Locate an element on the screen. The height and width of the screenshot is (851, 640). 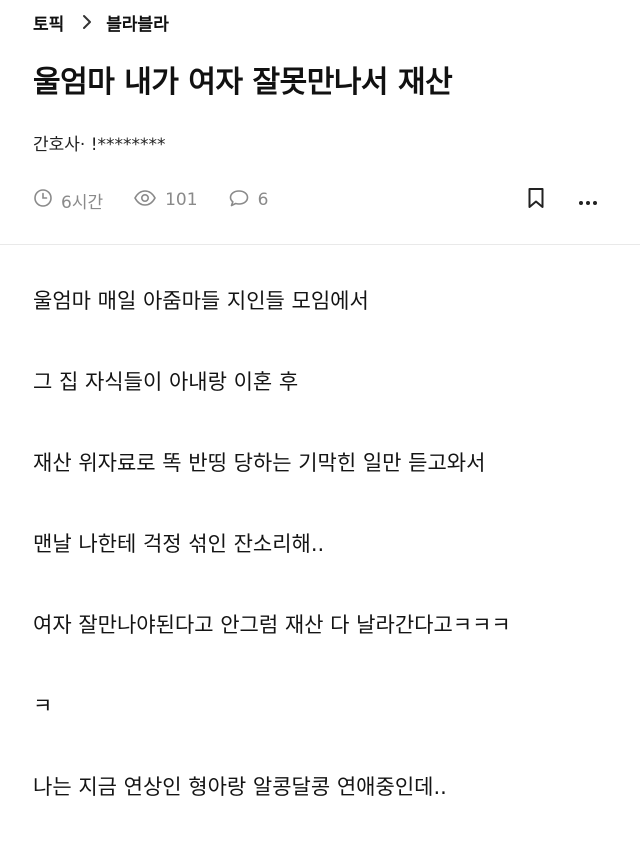
post-paragraph: ㅋ is located at coordinates (43, 706).